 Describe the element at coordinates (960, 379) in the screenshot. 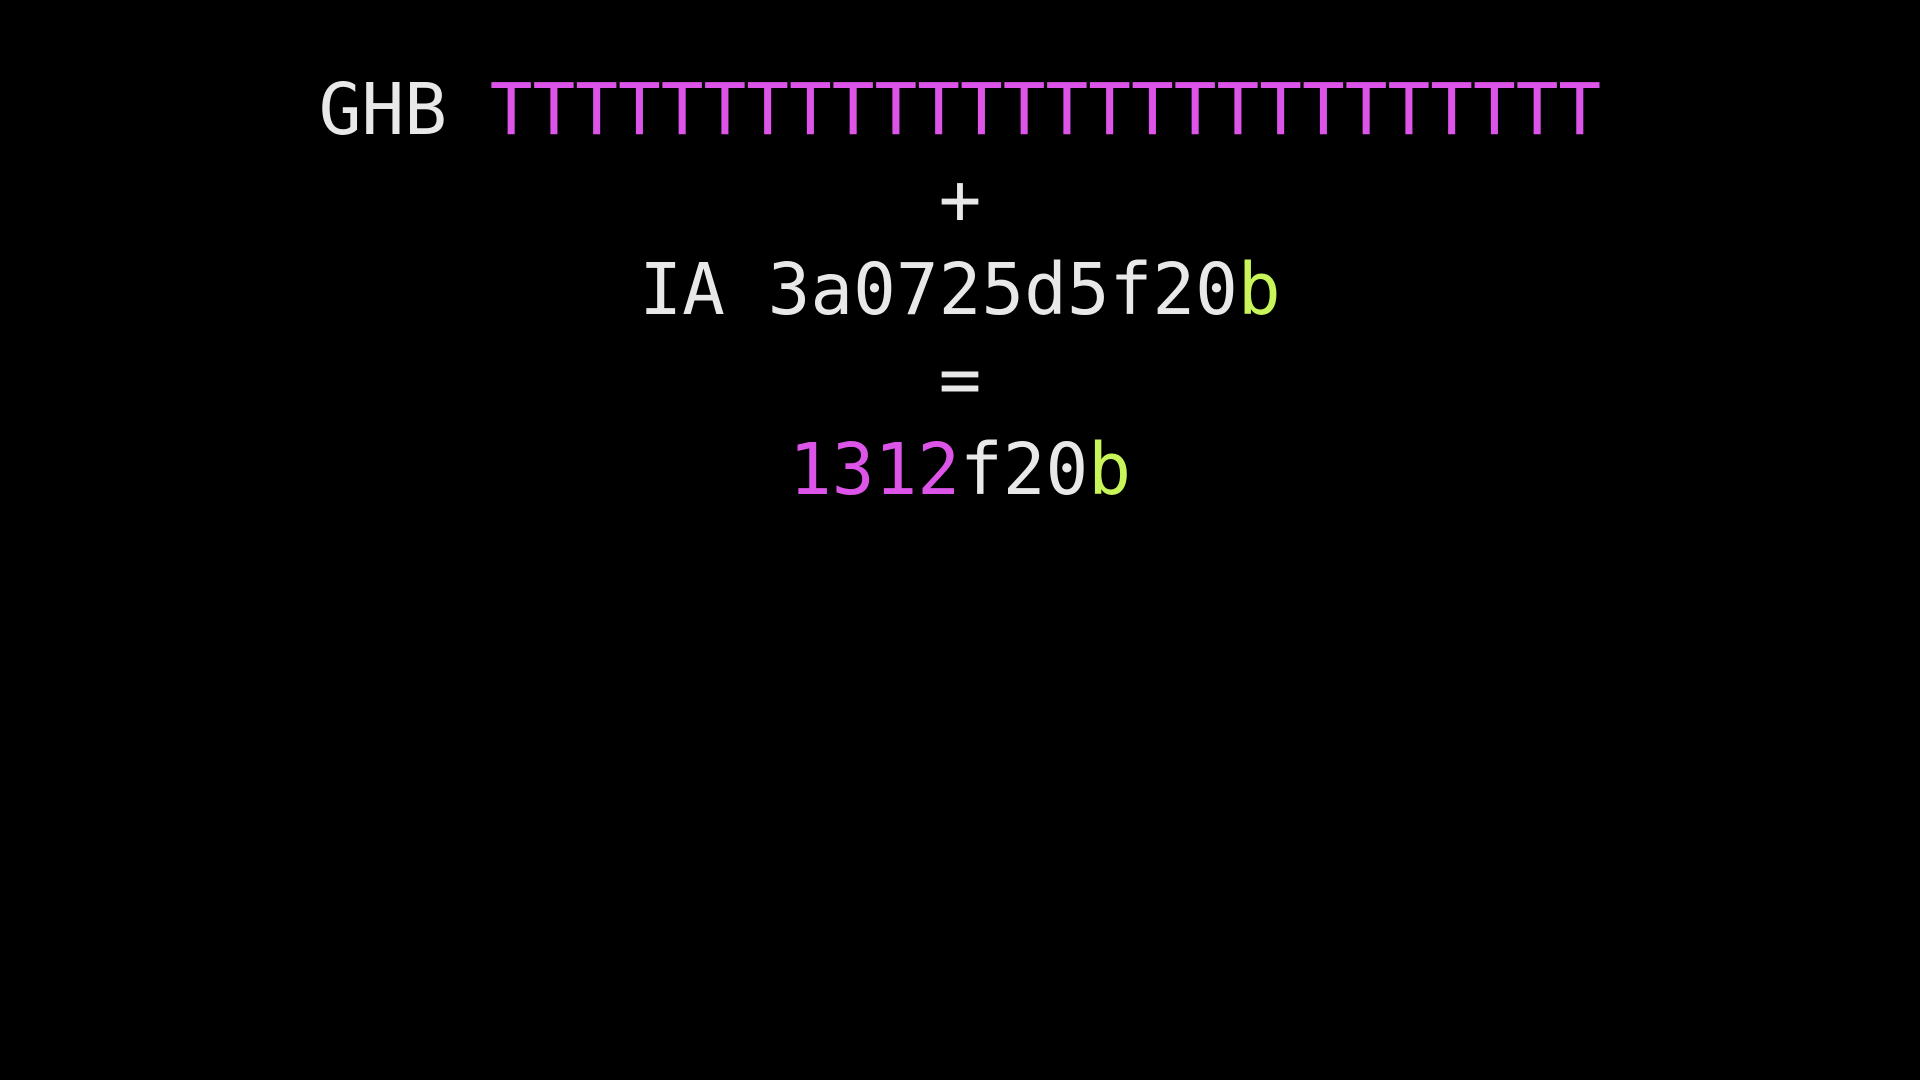

I see `equals-operator: =` at that location.